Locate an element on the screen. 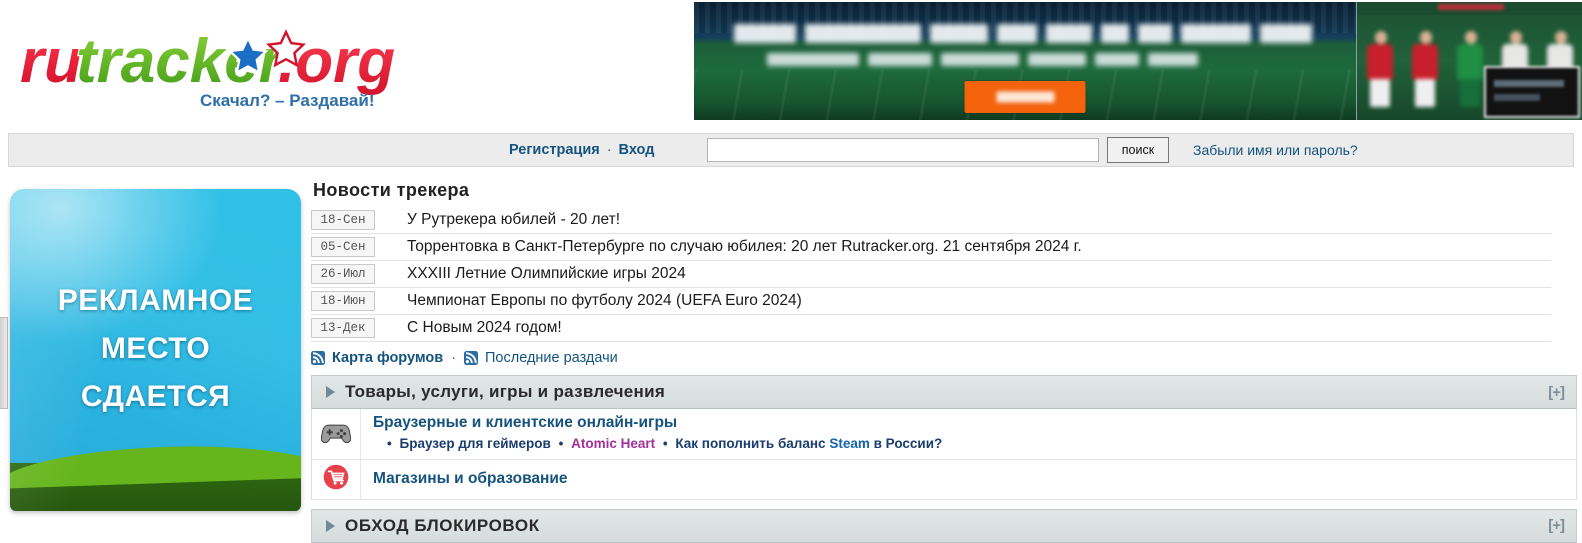  forum-map-link: Карта форумов is located at coordinates (387, 358).